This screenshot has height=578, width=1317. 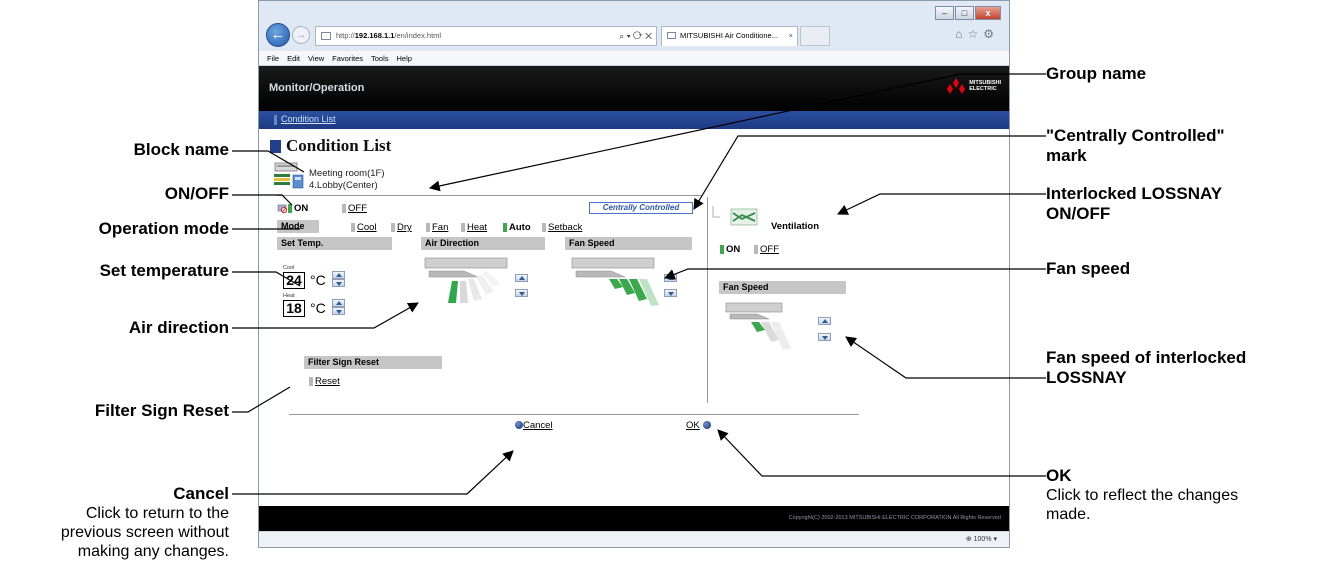 I want to click on back-button: ←, so click(x=278, y=35).